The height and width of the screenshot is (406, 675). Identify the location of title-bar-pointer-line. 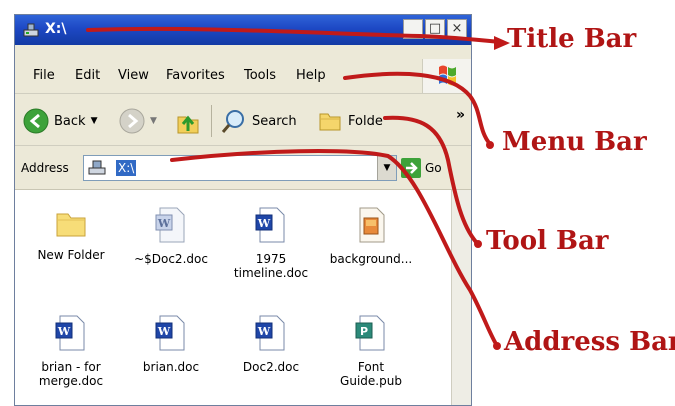
(294, 35).